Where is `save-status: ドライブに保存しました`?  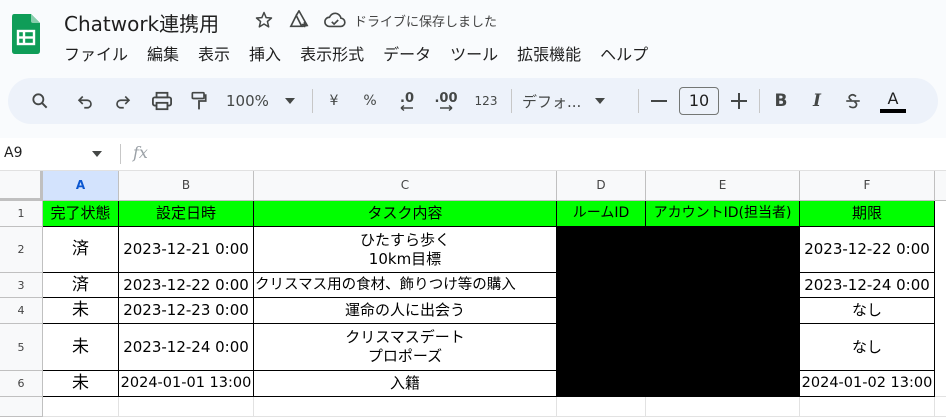
save-status: ドライブに保存しました is located at coordinates (426, 22).